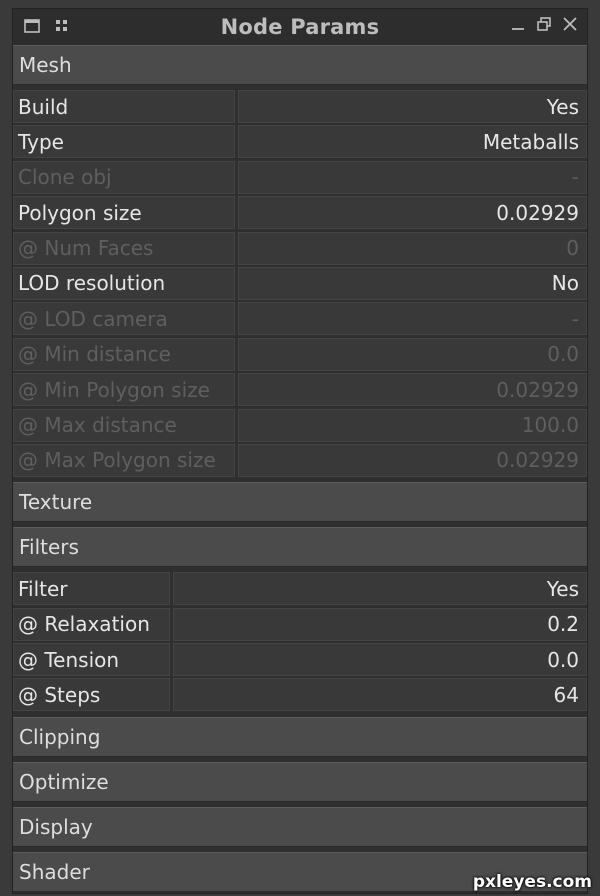 Image resolution: width=600 pixels, height=896 pixels. I want to click on param-row: @ Tension 0.0, so click(300, 660).